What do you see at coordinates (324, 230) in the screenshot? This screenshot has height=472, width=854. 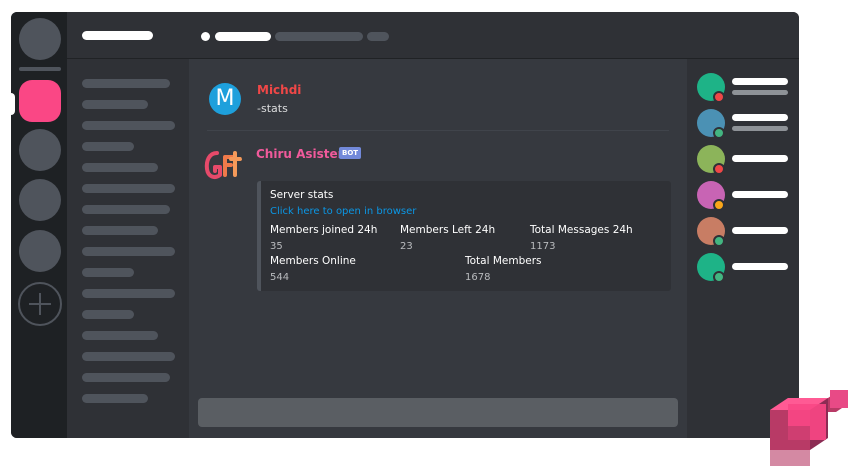 I see `field-name: Members joined 24h` at bounding box center [324, 230].